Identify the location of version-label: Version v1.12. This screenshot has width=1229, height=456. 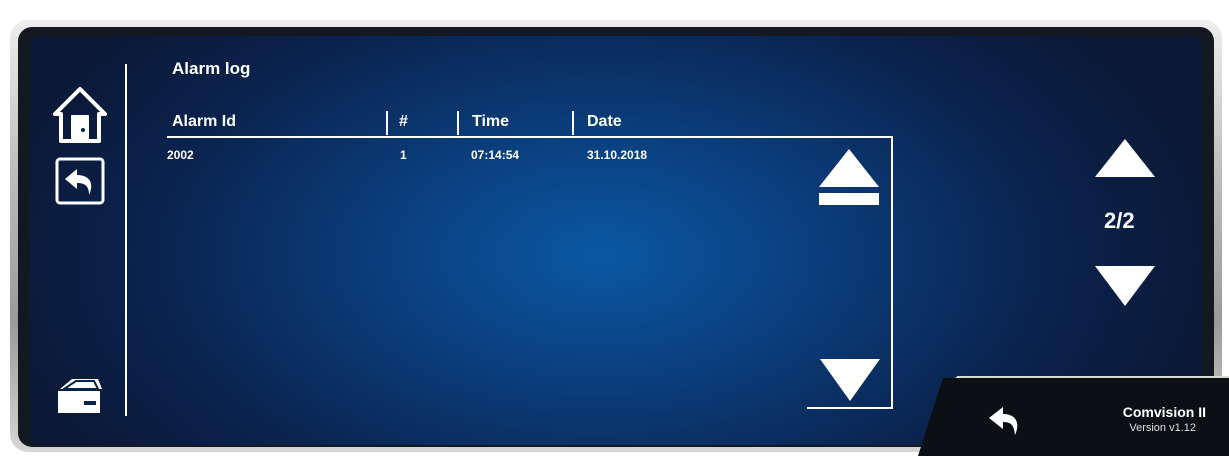
(1162, 428).